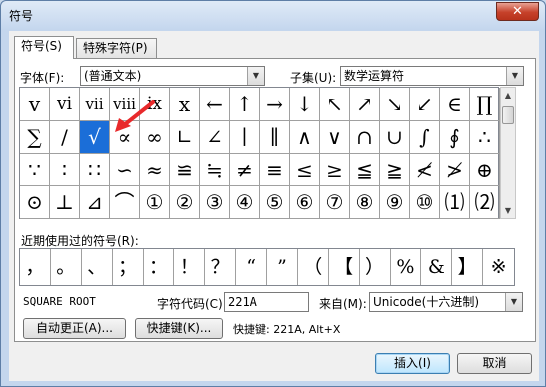  Describe the element at coordinates (335, 170) in the screenshot. I see `symbol-cell: ≥` at that location.